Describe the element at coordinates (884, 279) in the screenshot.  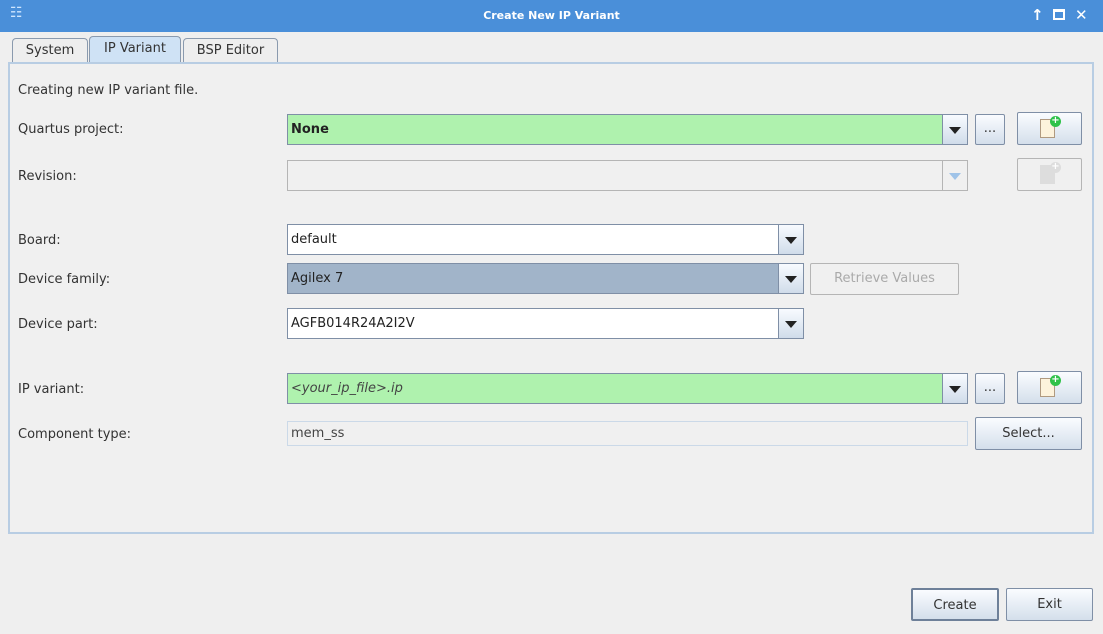
I see `retrieve-values-button: Retrieve Values` at that location.